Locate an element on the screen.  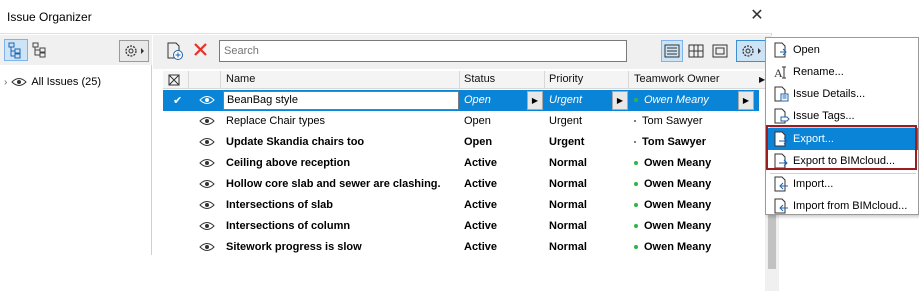
single-view-icon is located at coordinates (720, 51).